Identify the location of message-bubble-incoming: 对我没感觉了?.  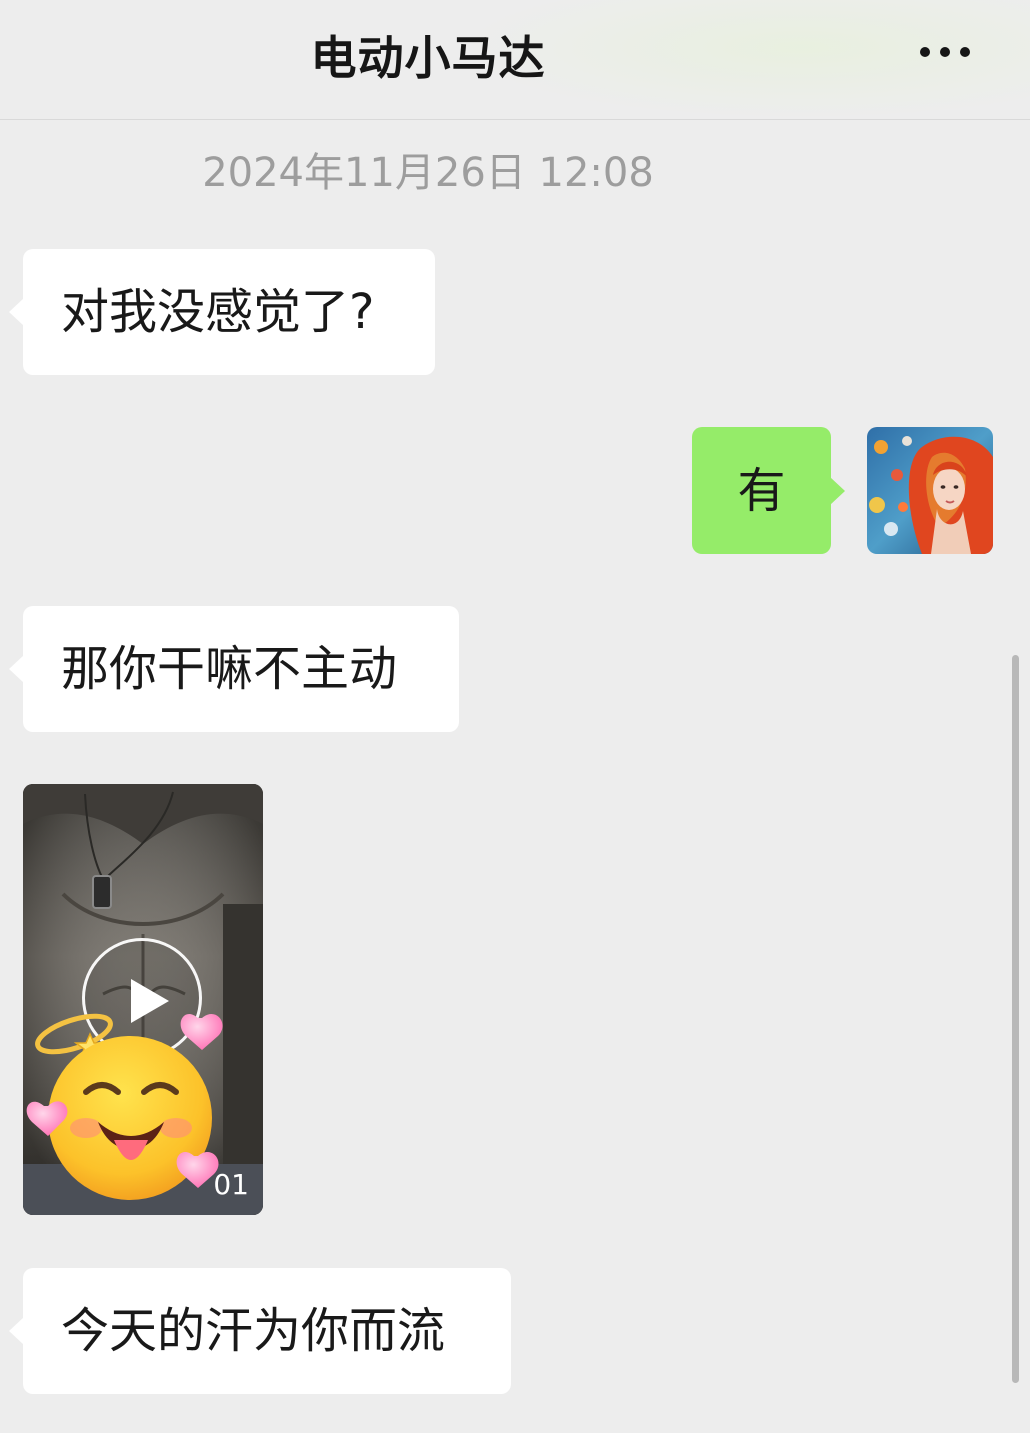
(222, 312).